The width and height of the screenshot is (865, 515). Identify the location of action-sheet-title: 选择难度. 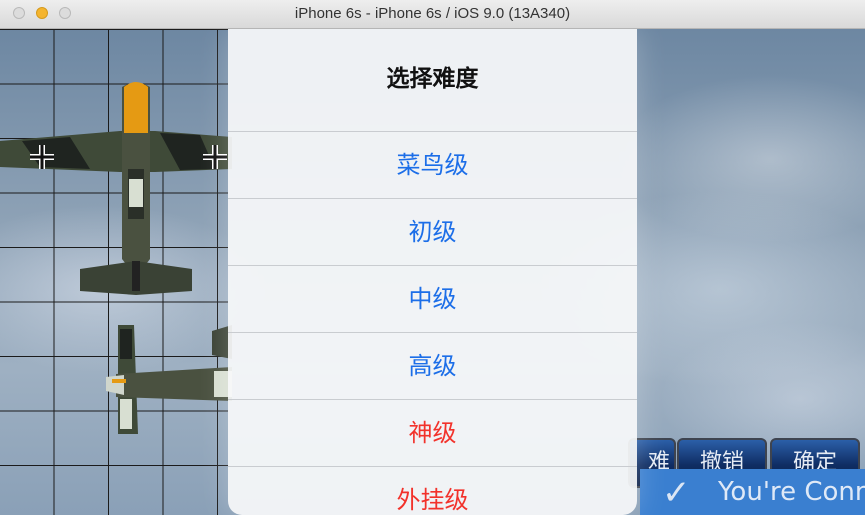
(432, 80).